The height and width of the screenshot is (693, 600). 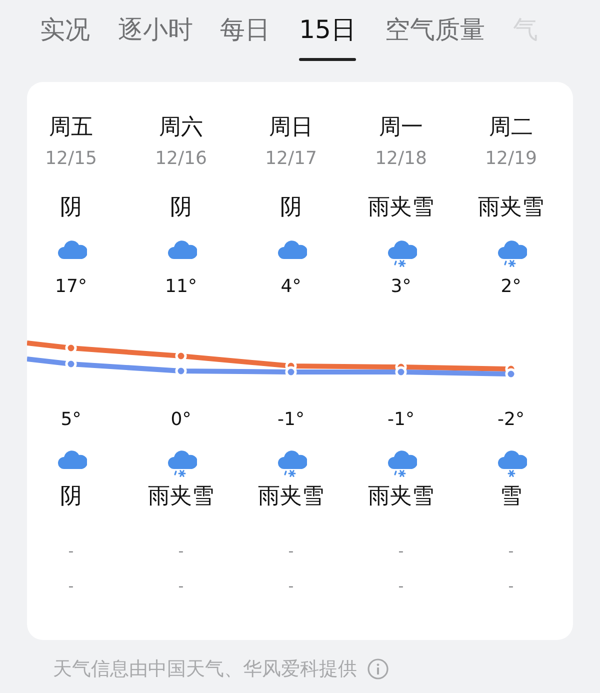 What do you see at coordinates (401, 159) in the screenshot?
I see `date-label: 12/18` at bounding box center [401, 159].